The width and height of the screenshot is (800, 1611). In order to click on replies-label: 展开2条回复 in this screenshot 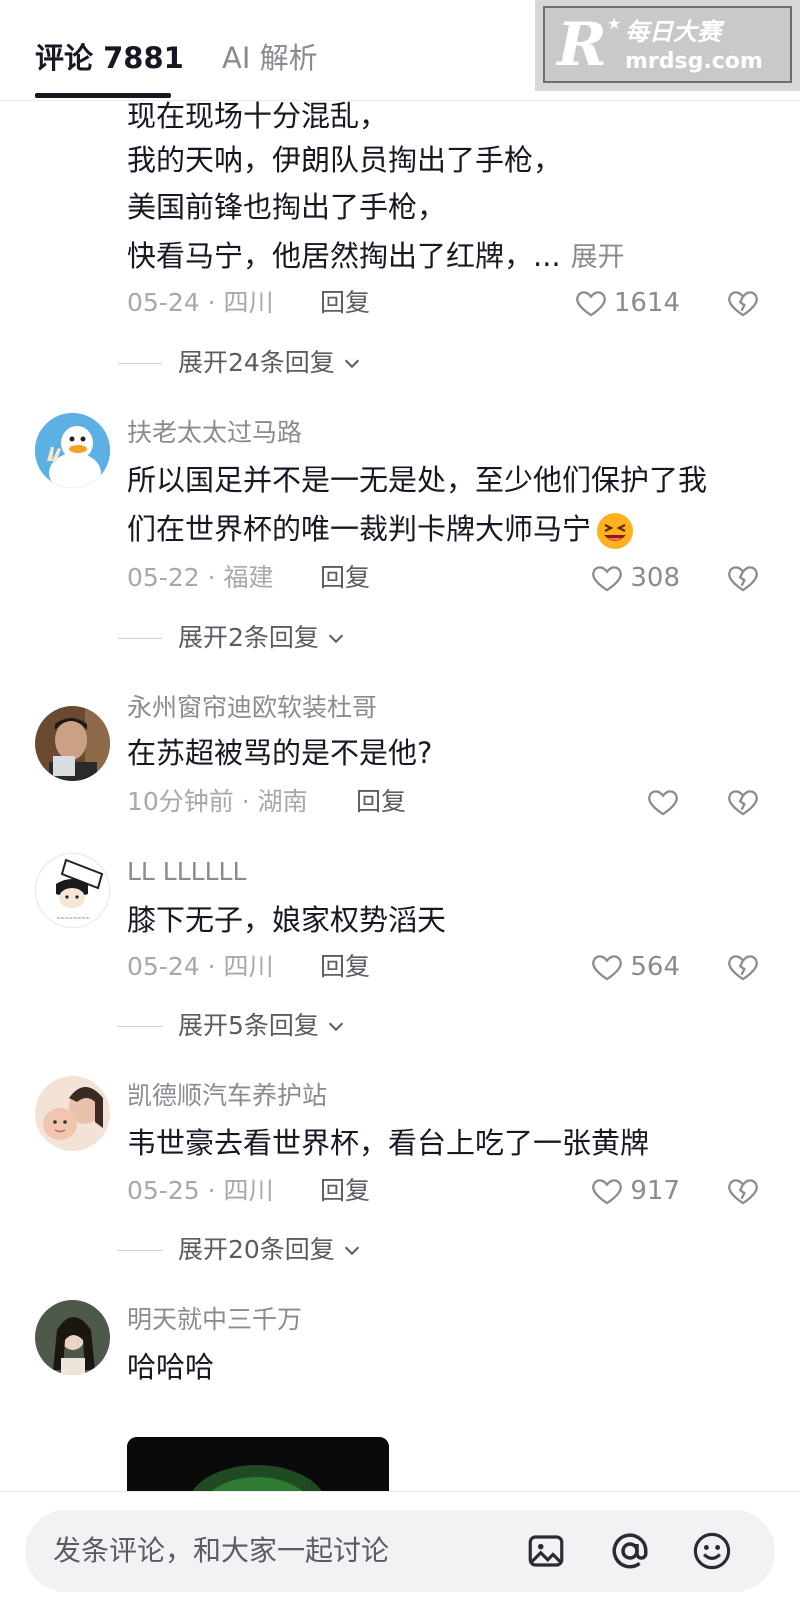, I will do `click(248, 637)`.